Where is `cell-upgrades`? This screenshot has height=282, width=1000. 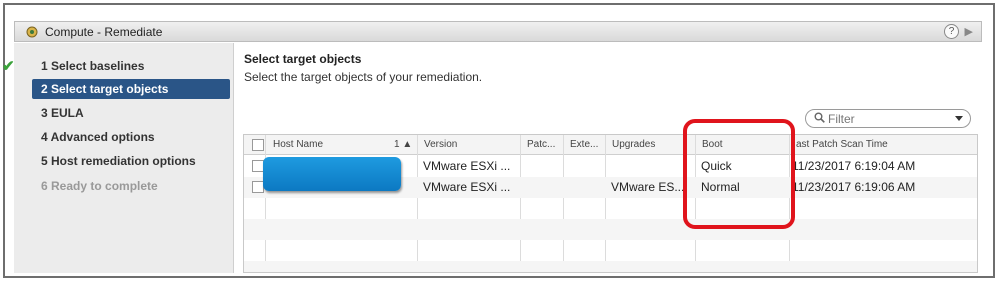
cell-upgrades is located at coordinates (650, 166).